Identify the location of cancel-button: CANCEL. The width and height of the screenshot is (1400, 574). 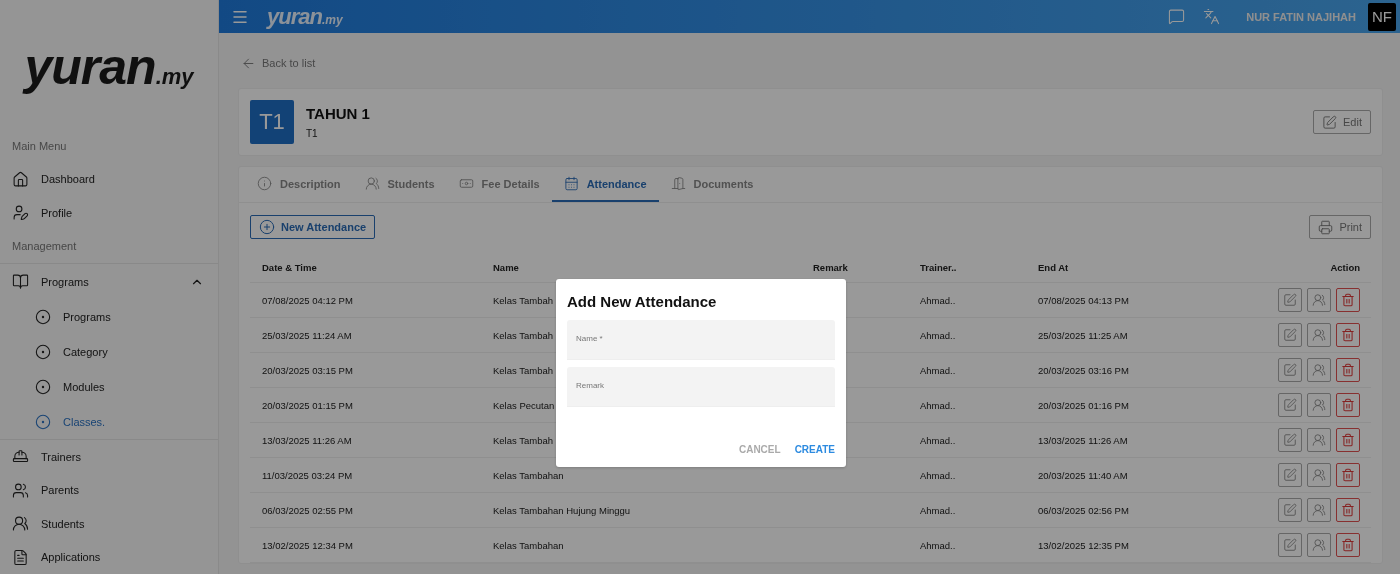
(759, 449).